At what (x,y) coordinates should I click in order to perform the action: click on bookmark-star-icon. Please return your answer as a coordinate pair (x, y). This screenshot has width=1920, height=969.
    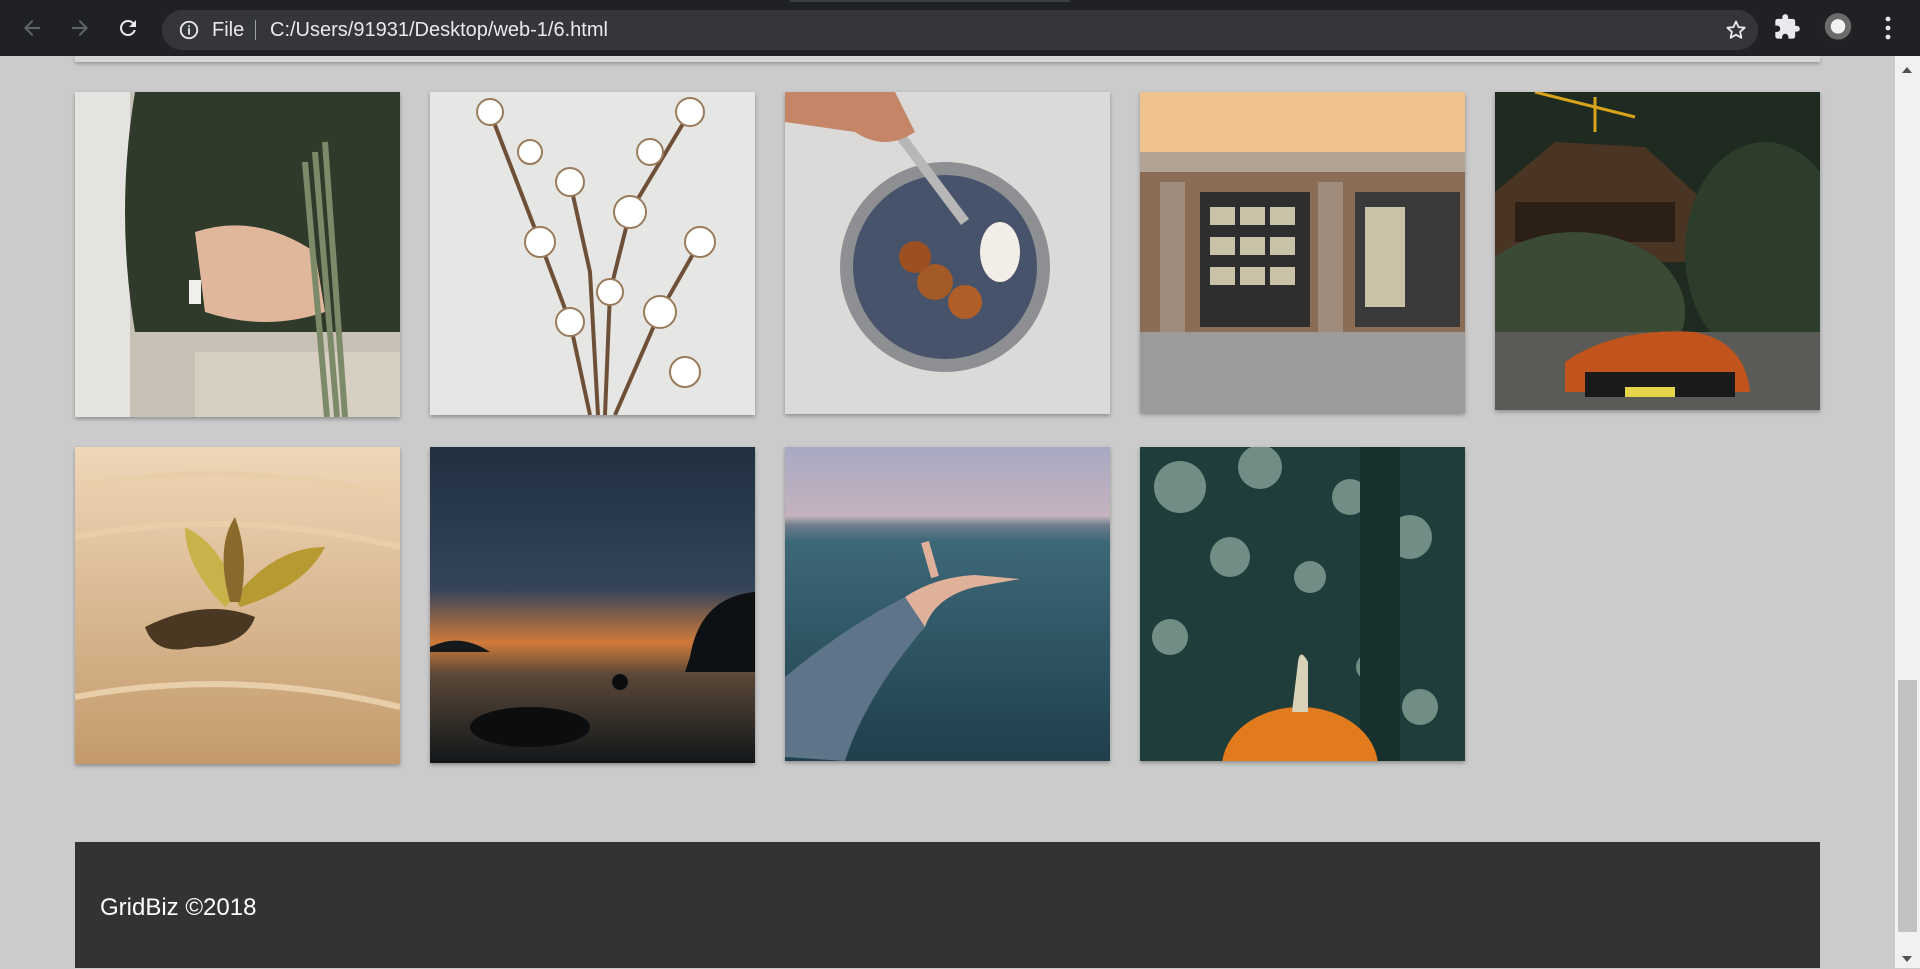
    Looking at the image, I should click on (1736, 32).